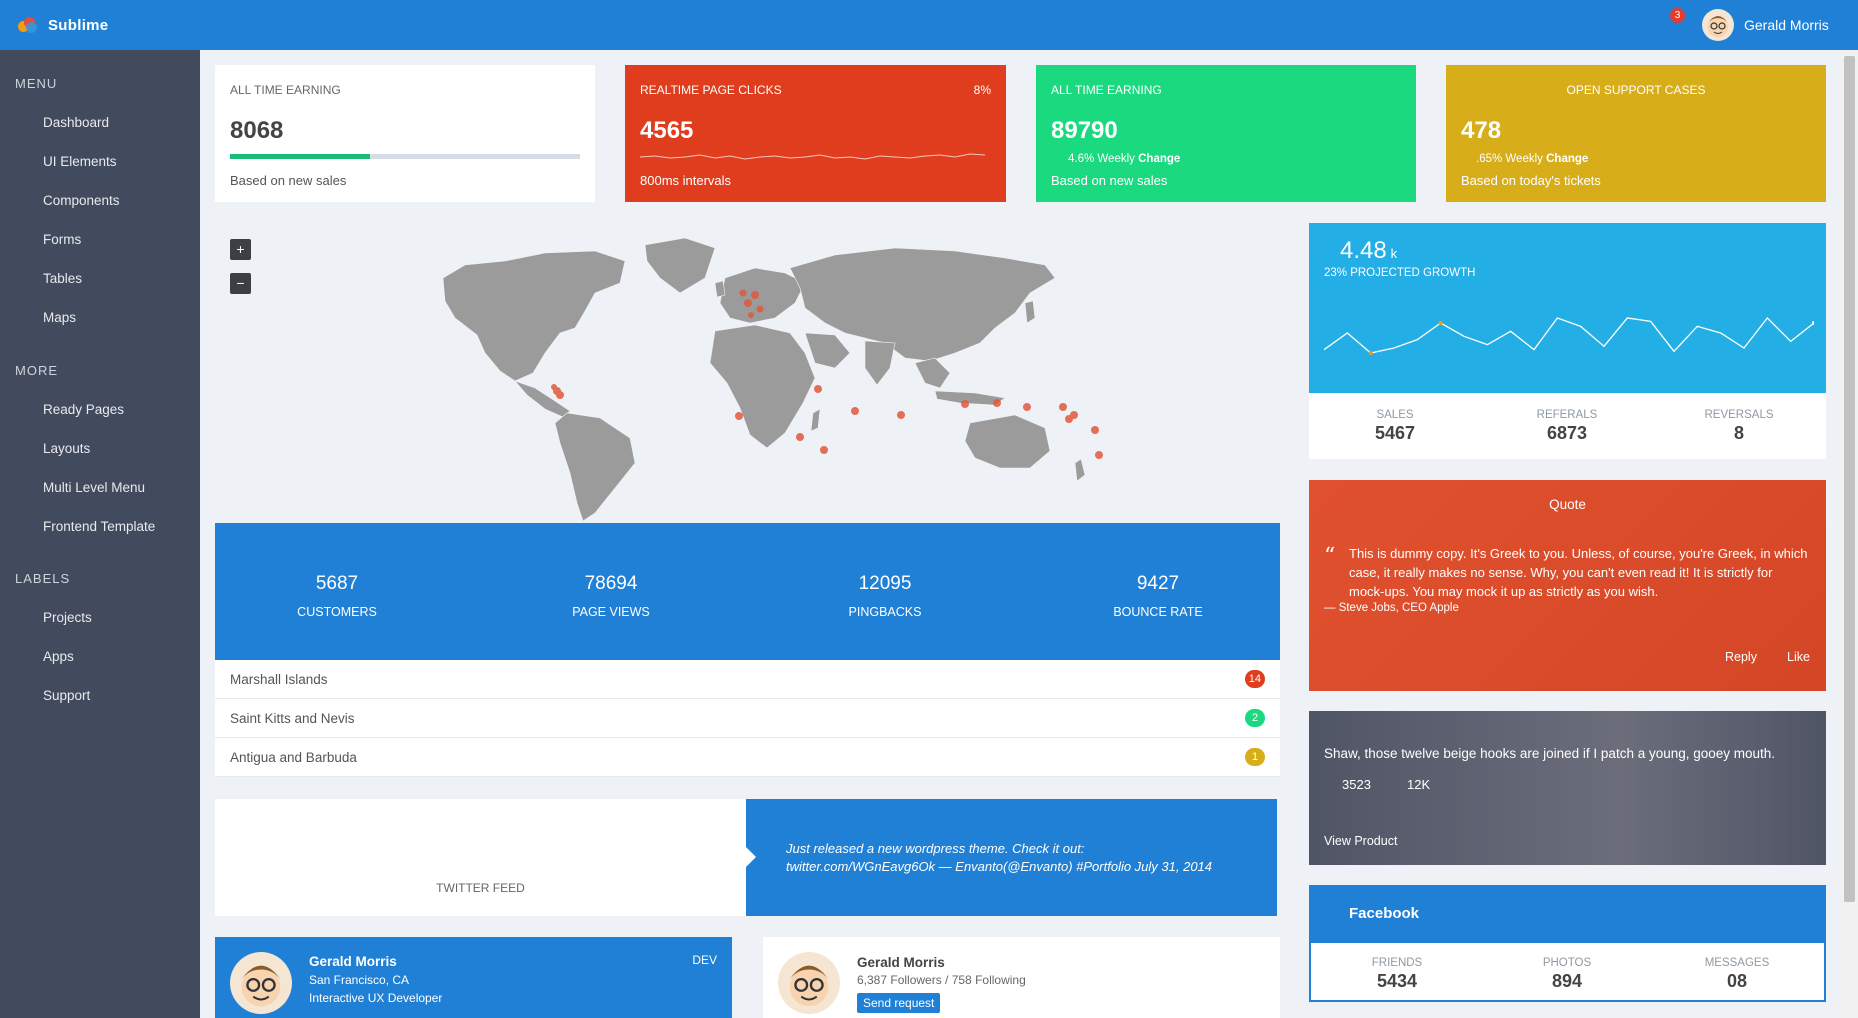 The height and width of the screenshot is (1018, 1858). What do you see at coordinates (667, 130) in the screenshot?
I see `stat-value: 4565` at bounding box center [667, 130].